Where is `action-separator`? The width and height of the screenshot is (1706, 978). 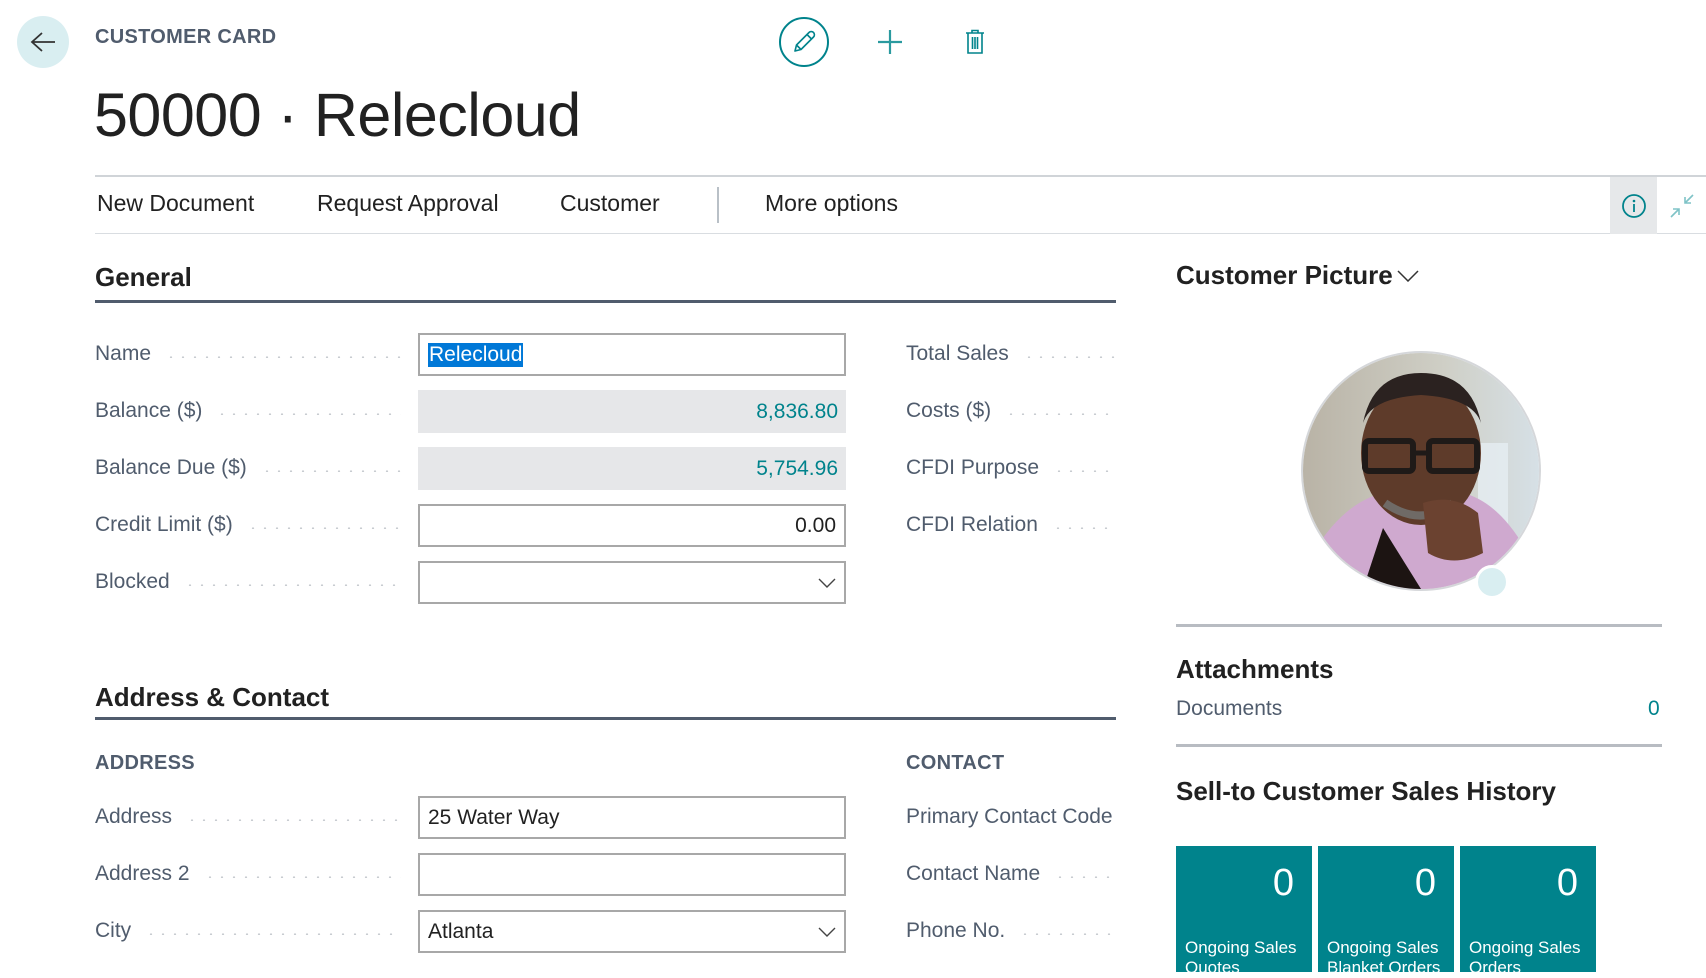
action-separator is located at coordinates (718, 205).